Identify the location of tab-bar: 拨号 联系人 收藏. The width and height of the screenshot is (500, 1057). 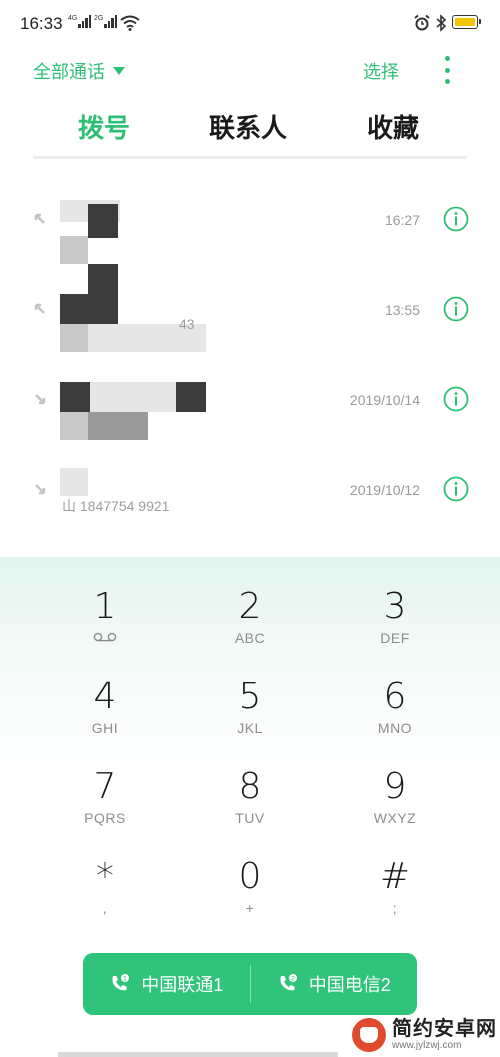
(250, 128).